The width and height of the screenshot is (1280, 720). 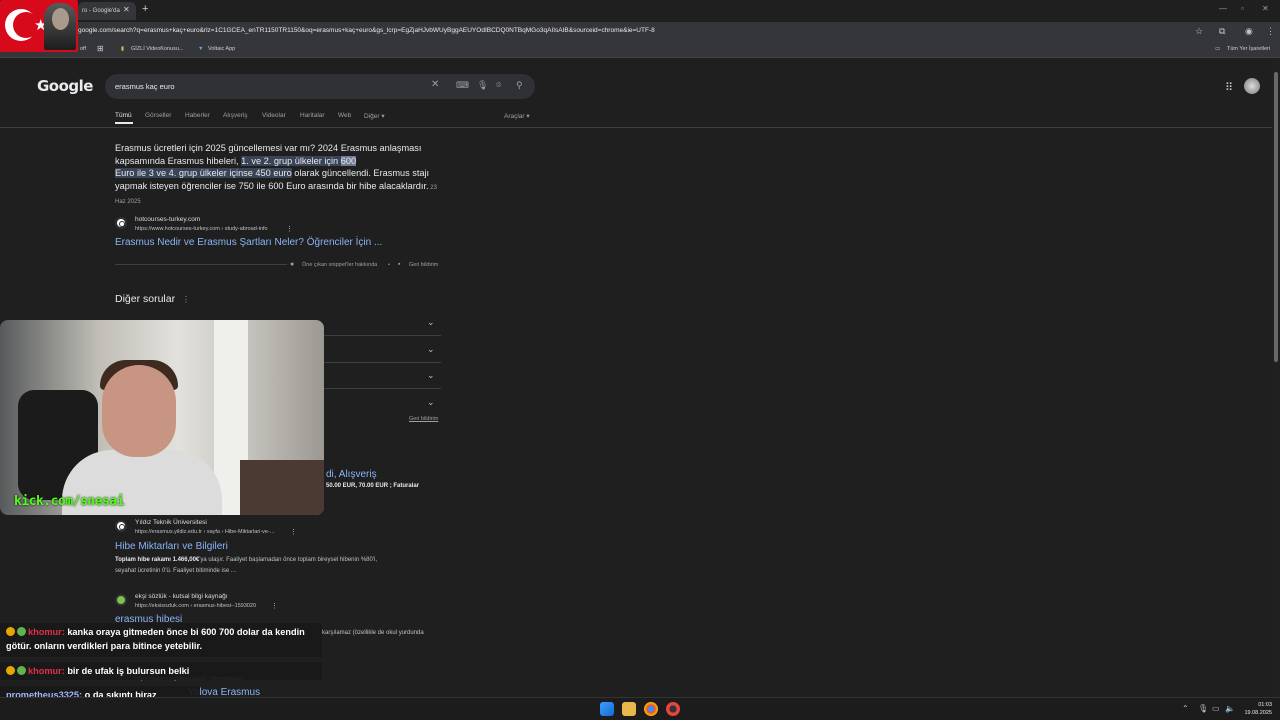 I want to click on bookmark-item: off, so click(x=83, y=49).